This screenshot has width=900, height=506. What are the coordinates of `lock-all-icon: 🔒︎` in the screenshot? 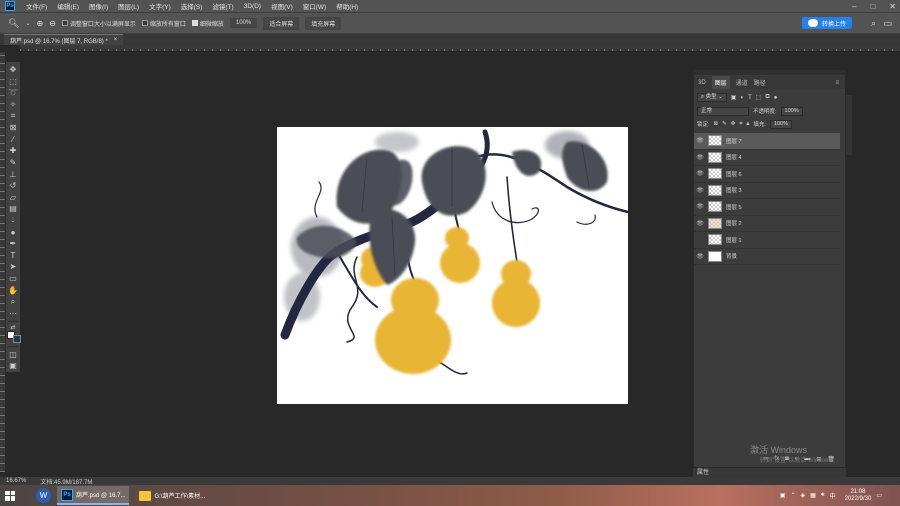 It's located at (747, 124).